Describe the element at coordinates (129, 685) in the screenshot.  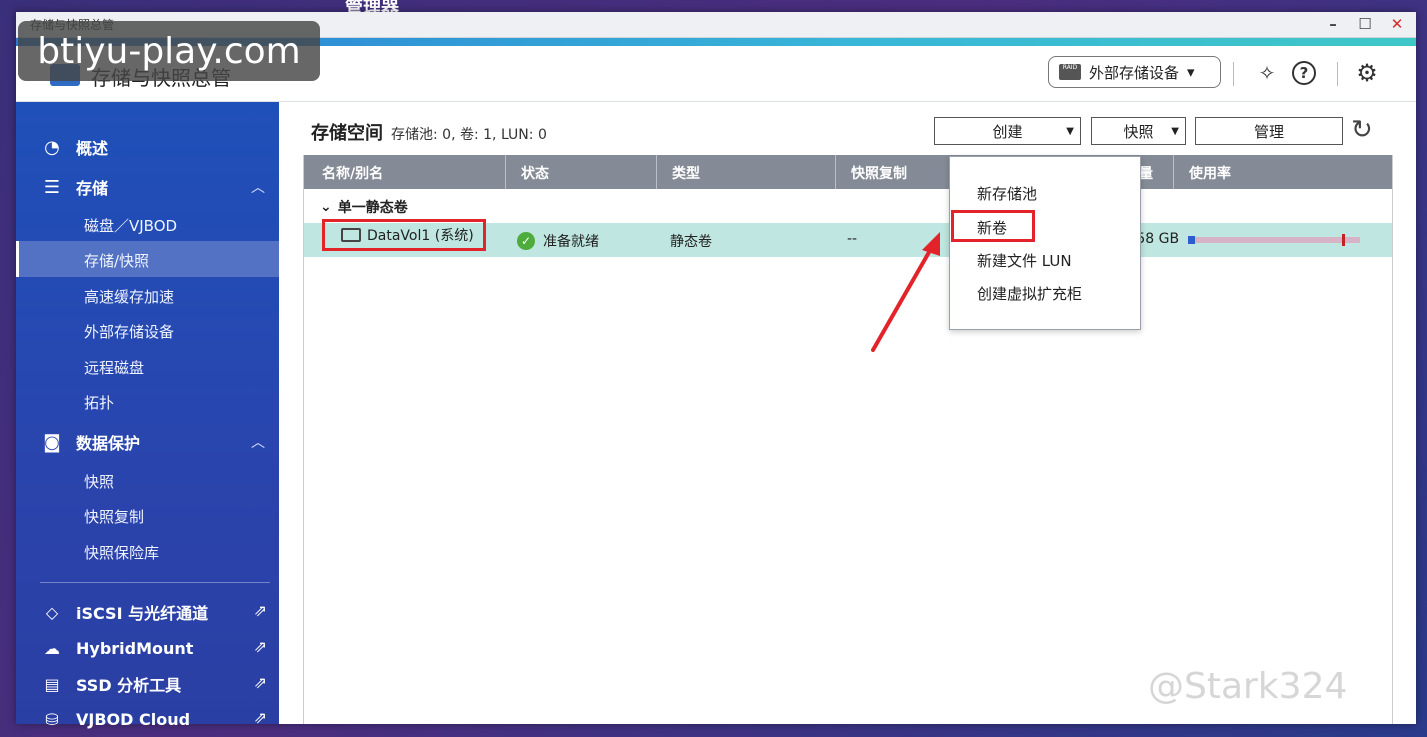
I see `sidebar-link-label: SSD 分析工具` at that location.